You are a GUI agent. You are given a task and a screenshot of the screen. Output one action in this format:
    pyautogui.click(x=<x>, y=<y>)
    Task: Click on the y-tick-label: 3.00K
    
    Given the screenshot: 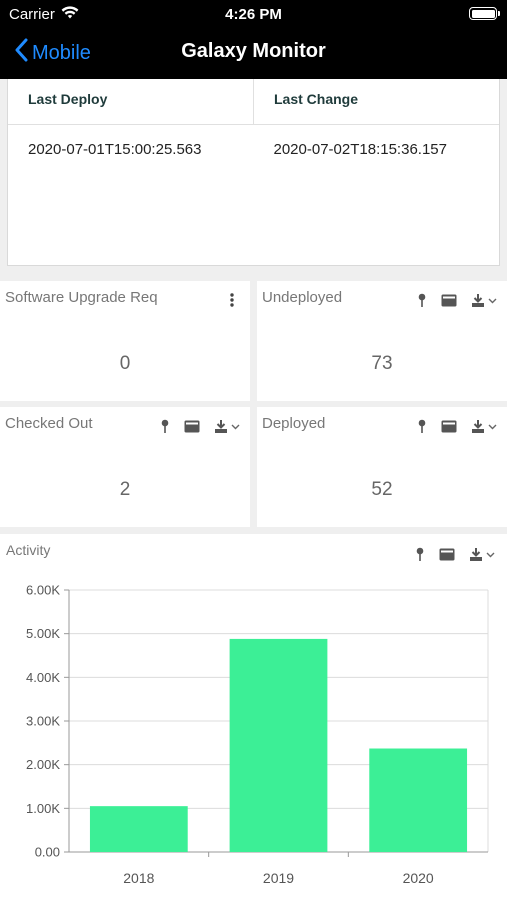 What is the action you would take?
    pyautogui.click(x=43, y=721)
    